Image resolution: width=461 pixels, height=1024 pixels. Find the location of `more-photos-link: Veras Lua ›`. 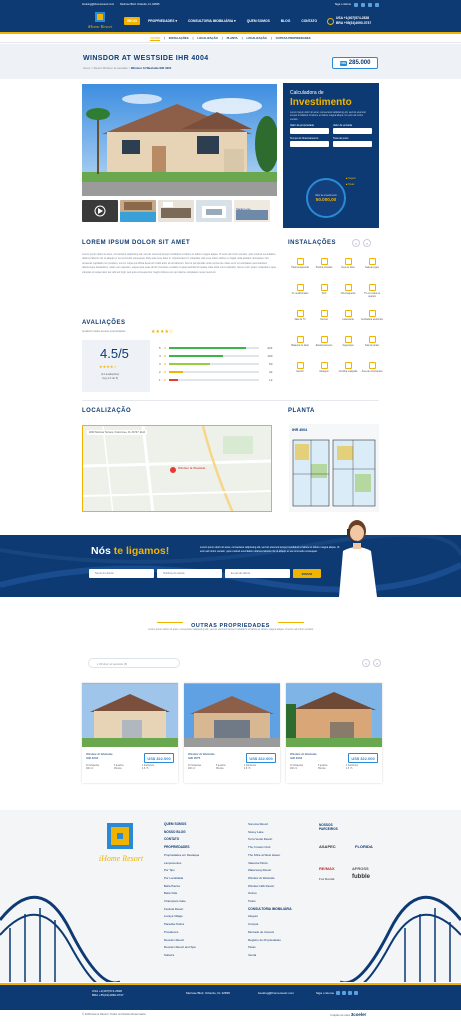

more-photos-link: Veras Lua › is located at coordinates (243, 209).